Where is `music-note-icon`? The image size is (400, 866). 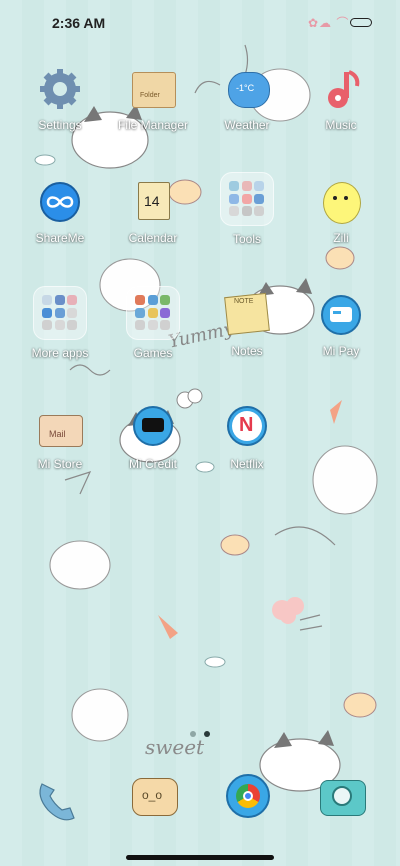
music-note-icon is located at coordinates (341, 89).